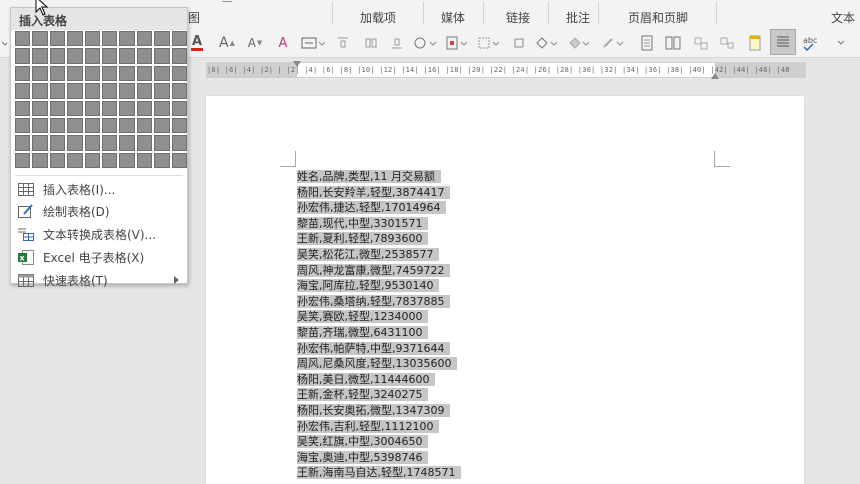  Describe the element at coordinates (580, 43) in the screenshot. I see `shape-fill-button` at that location.